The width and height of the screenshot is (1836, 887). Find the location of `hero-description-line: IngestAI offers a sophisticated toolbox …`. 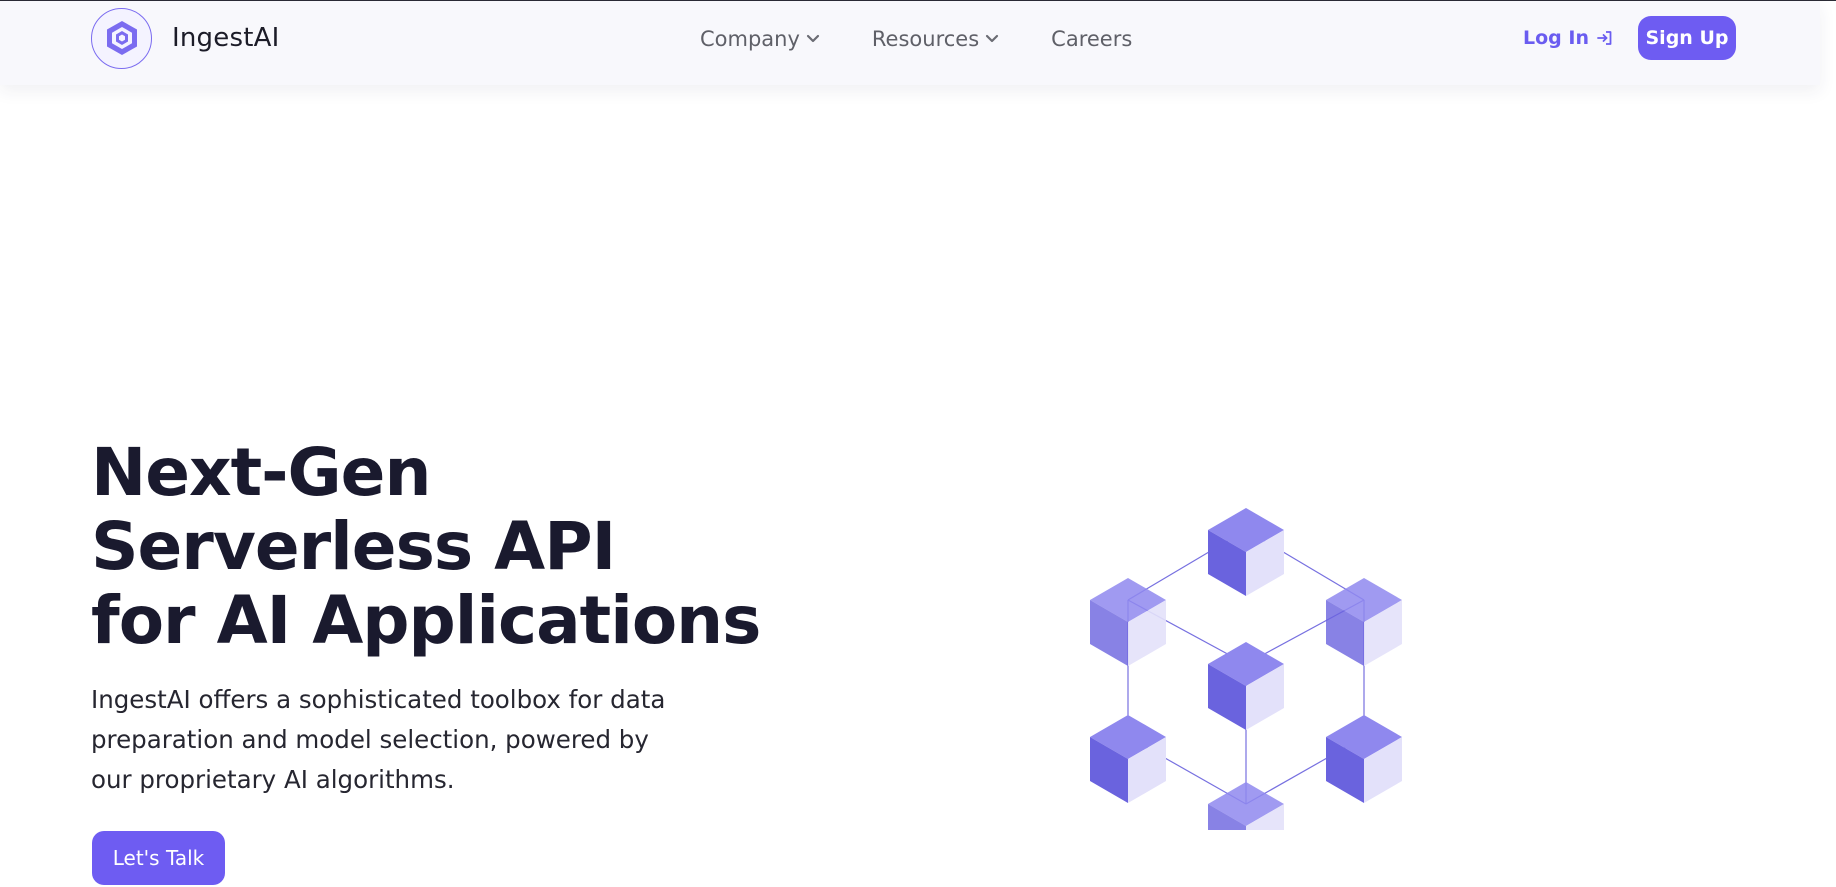

hero-description-line: IngestAI offers a sophisticated toolbox … is located at coordinates (378, 699).